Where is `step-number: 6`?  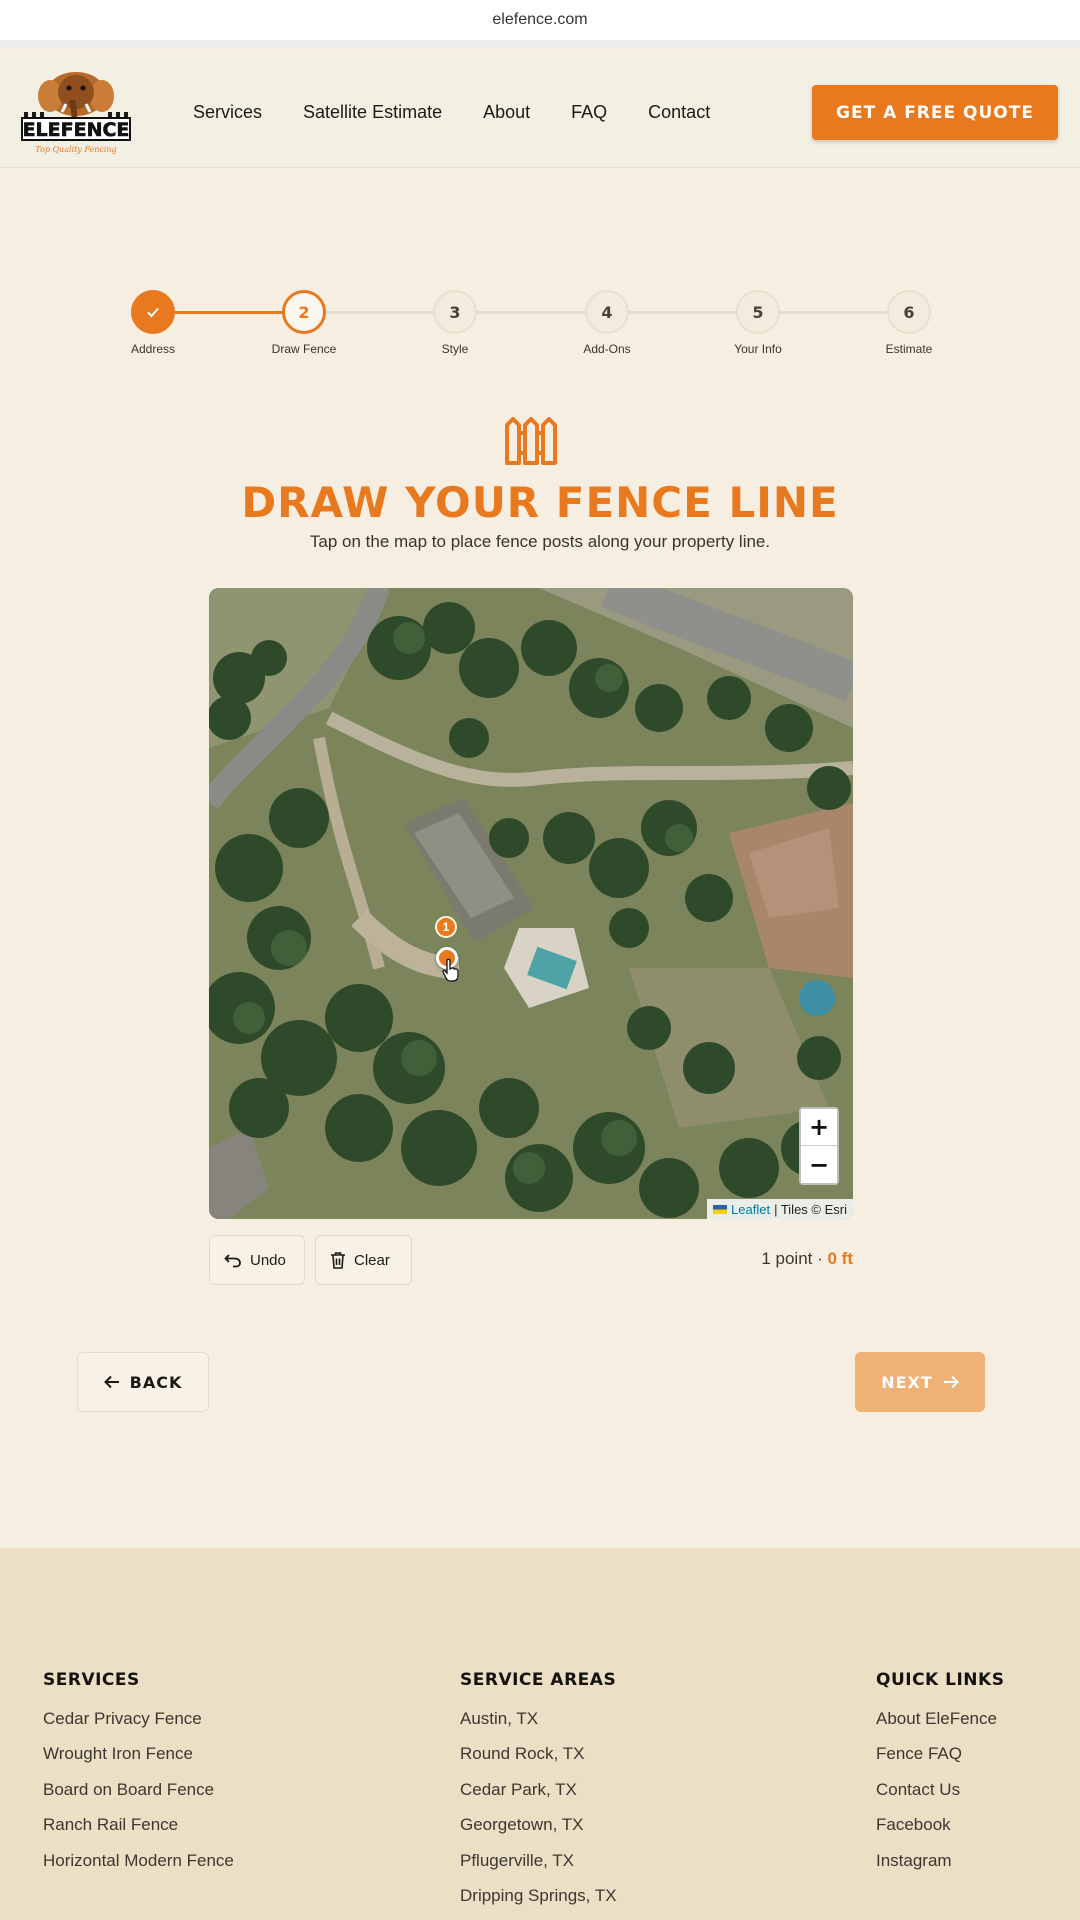 step-number: 6 is located at coordinates (909, 312).